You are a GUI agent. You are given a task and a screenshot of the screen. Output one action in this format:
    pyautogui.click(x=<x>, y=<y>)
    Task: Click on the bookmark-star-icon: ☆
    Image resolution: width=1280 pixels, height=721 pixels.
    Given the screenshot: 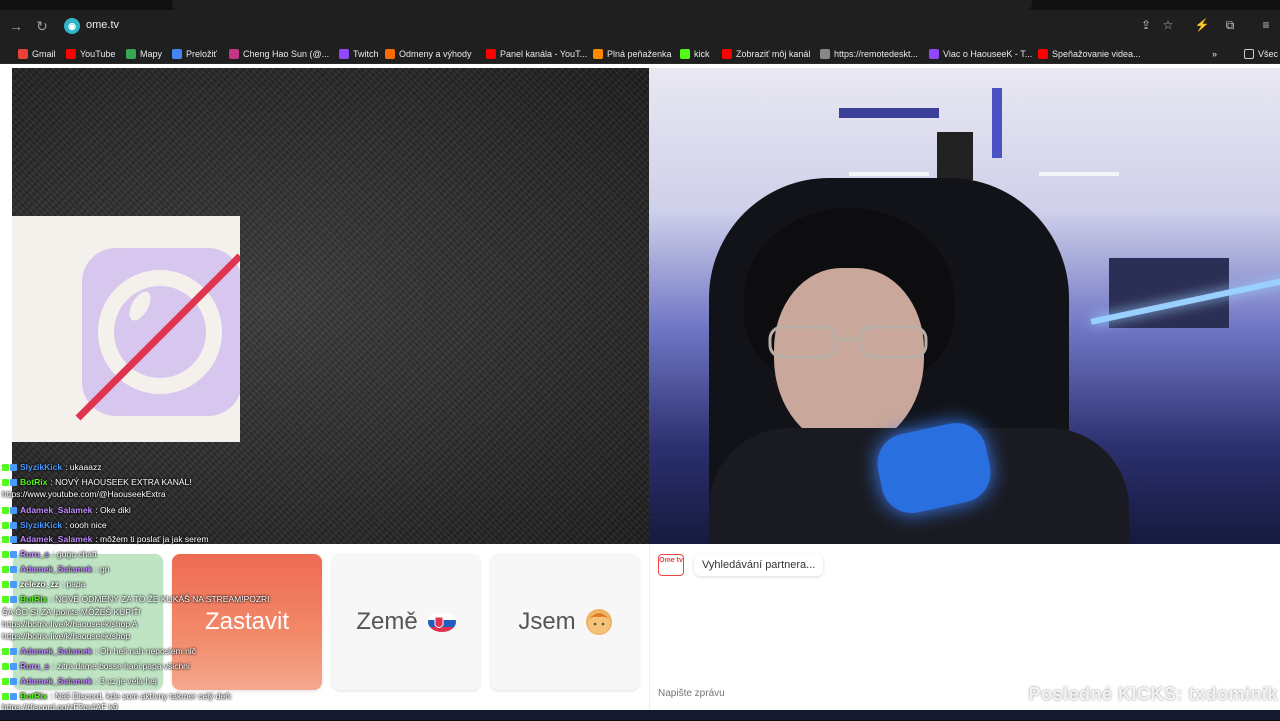 What is the action you would take?
    pyautogui.click(x=1168, y=25)
    